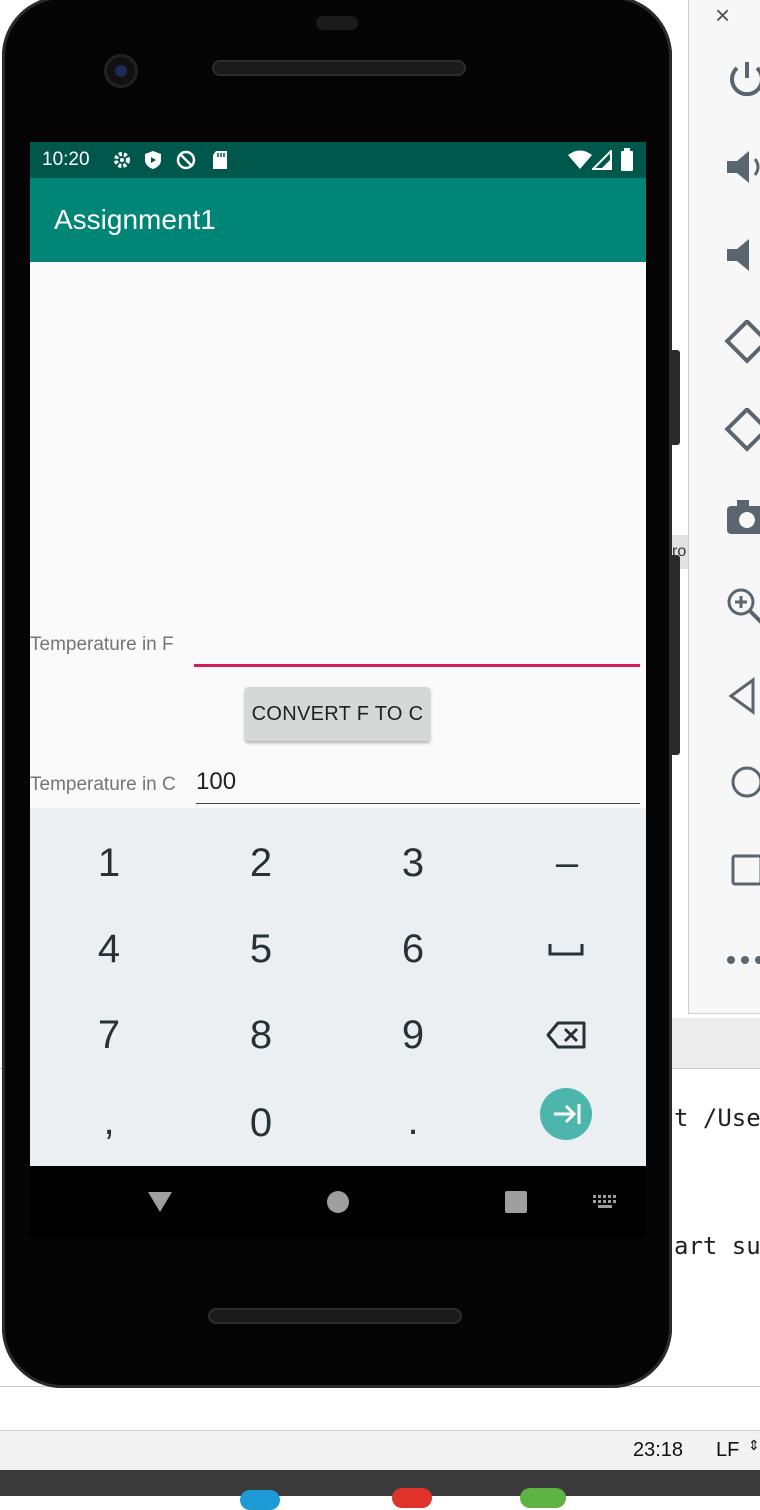 The width and height of the screenshot is (760, 1510). I want to click on fahrenheit-input-underline, so click(417, 665).